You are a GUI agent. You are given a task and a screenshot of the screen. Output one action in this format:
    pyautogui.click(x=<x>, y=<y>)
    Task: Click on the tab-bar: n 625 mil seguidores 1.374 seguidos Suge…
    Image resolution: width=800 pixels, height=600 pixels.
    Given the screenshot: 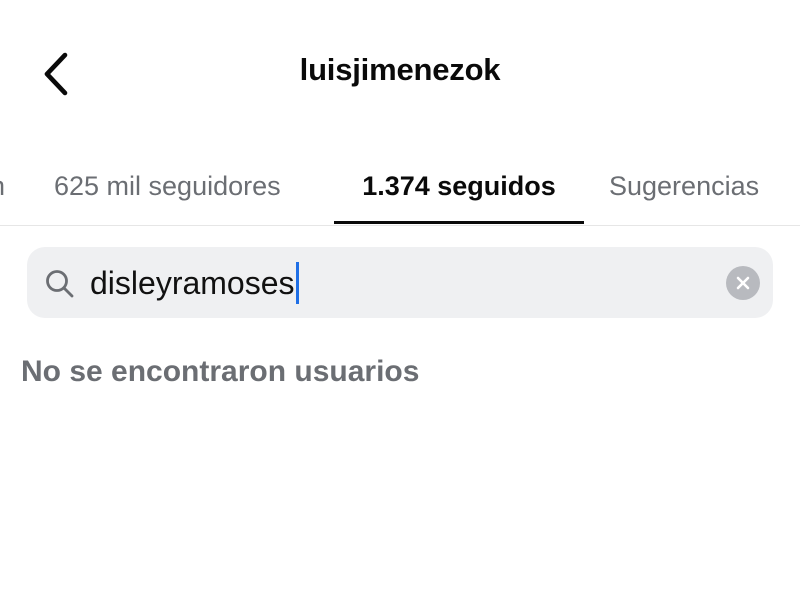 What is the action you would take?
    pyautogui.click(x=400, y=187)
    